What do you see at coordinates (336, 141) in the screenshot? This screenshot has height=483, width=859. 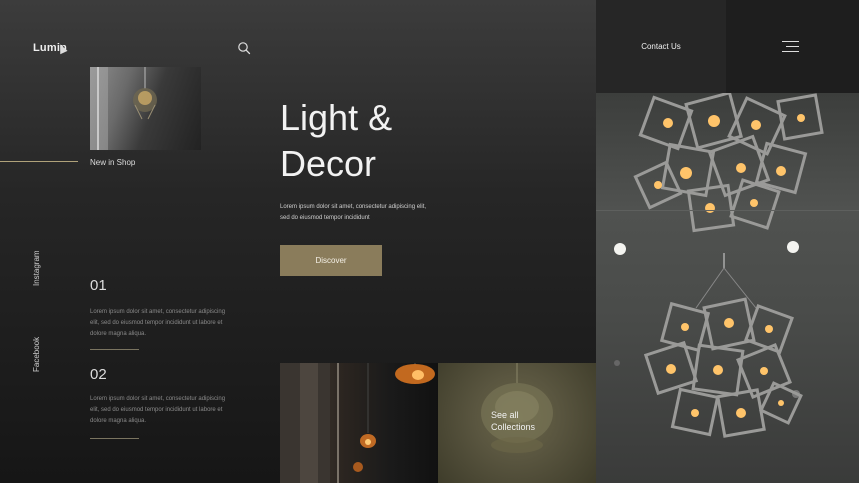 I see `hero-title: Light & Decor` at bounding box center [336, 141].